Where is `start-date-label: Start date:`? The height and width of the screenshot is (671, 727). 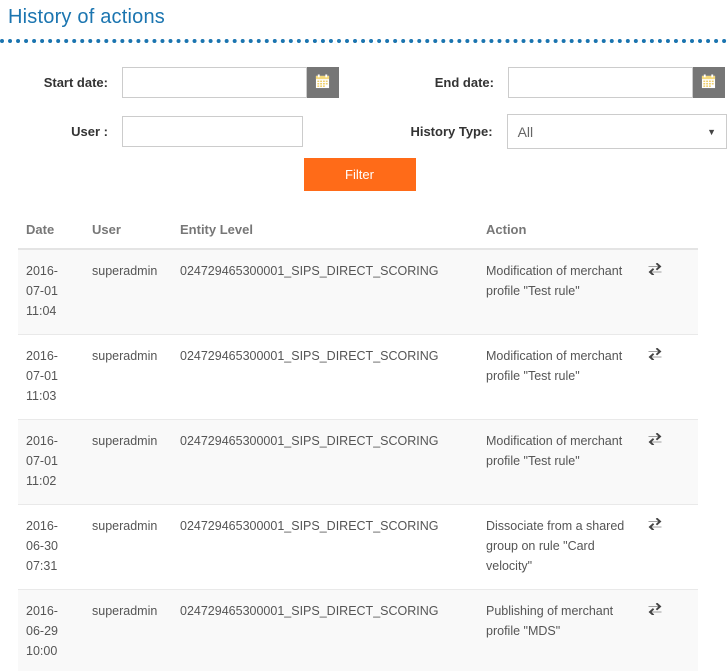
start-date-label: Start date: is located at coordinates (75, 82).